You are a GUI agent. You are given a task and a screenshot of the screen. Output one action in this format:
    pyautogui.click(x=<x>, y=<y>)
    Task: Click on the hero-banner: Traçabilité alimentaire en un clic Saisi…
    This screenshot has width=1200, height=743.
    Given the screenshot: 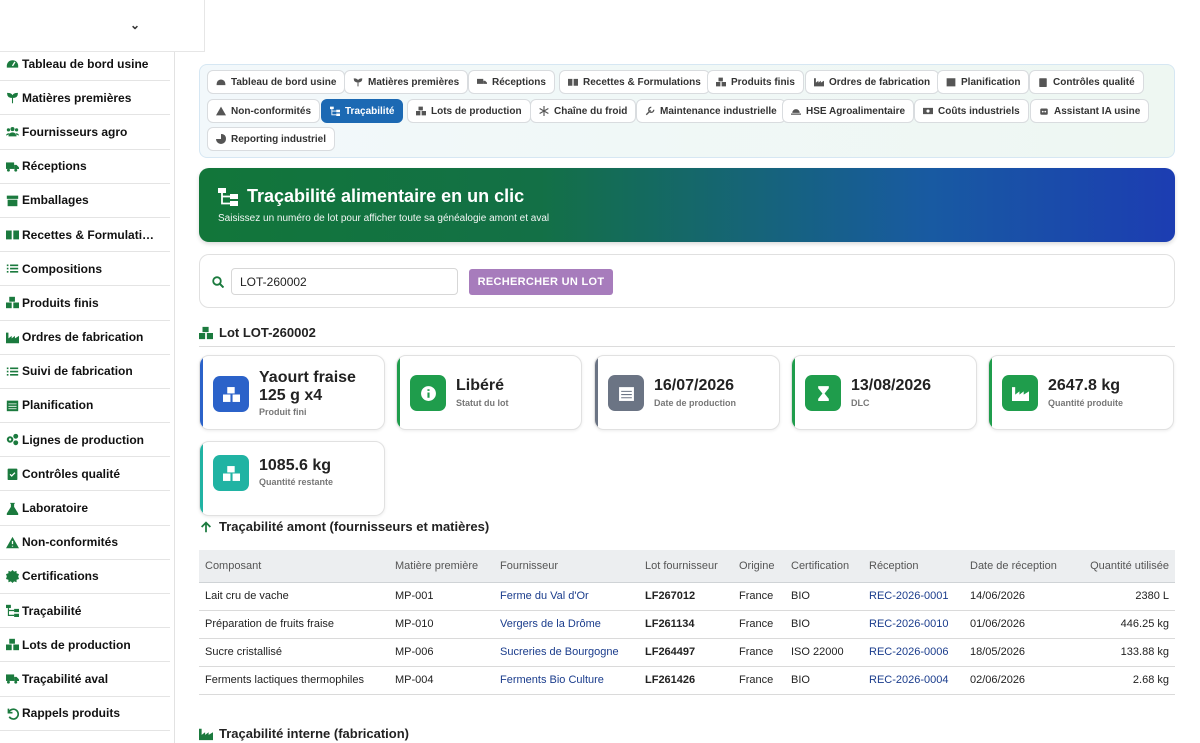 What is the action you would take?
    pyautogui.click(x=687, y=205)
    